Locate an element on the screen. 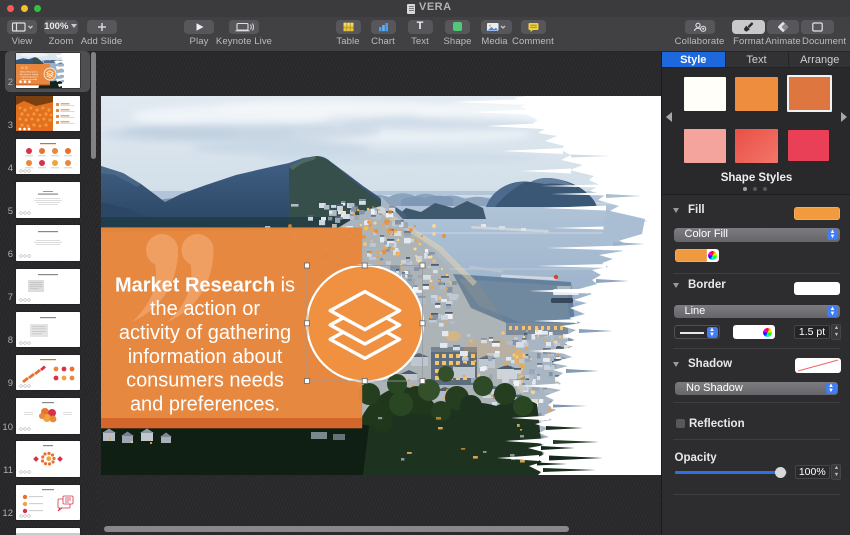  svg-text: the action or is located at coordinates (204, 309).